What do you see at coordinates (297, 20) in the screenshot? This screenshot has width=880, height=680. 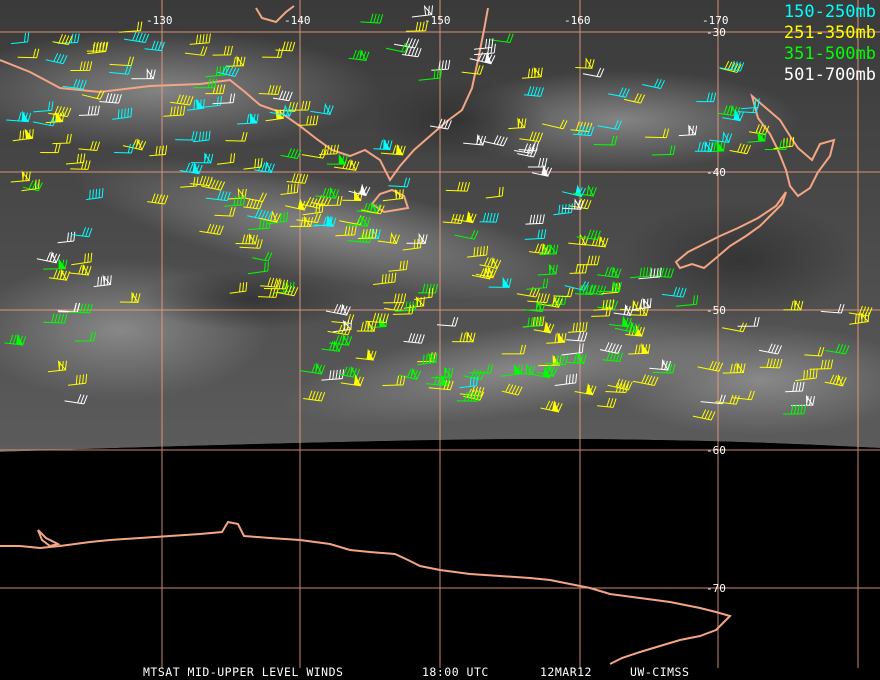 I see `lon-label-140: -140` at bounding box center [297, 20].